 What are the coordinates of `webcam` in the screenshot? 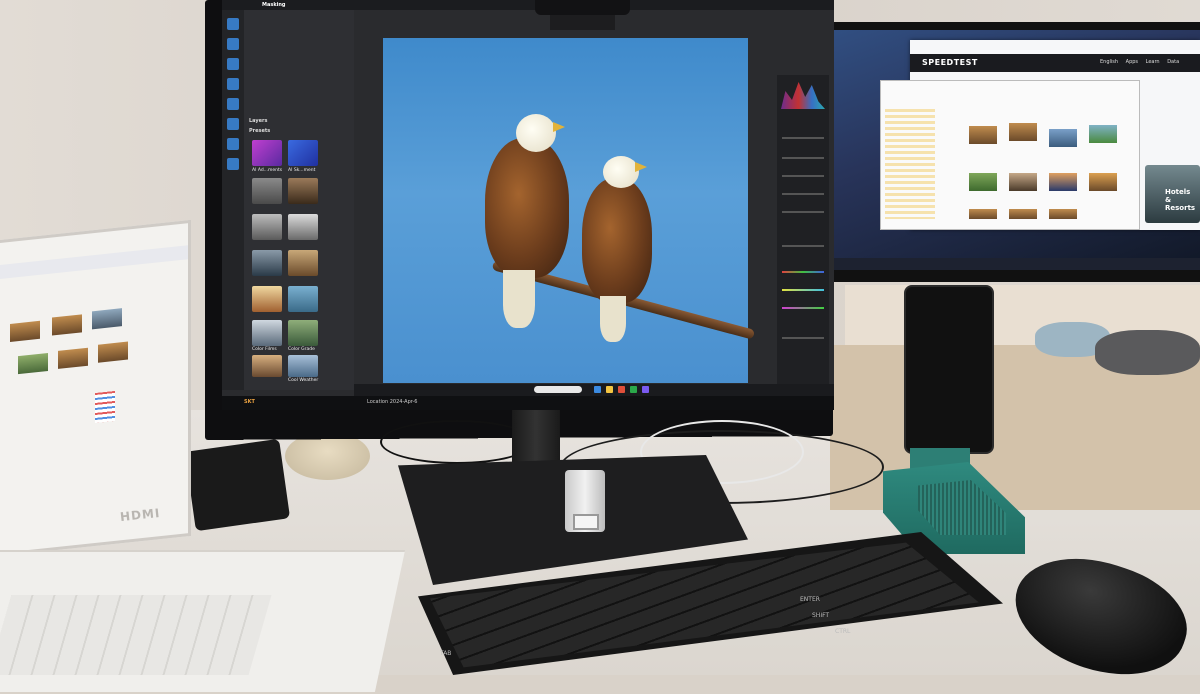 It's located at (582, 7).